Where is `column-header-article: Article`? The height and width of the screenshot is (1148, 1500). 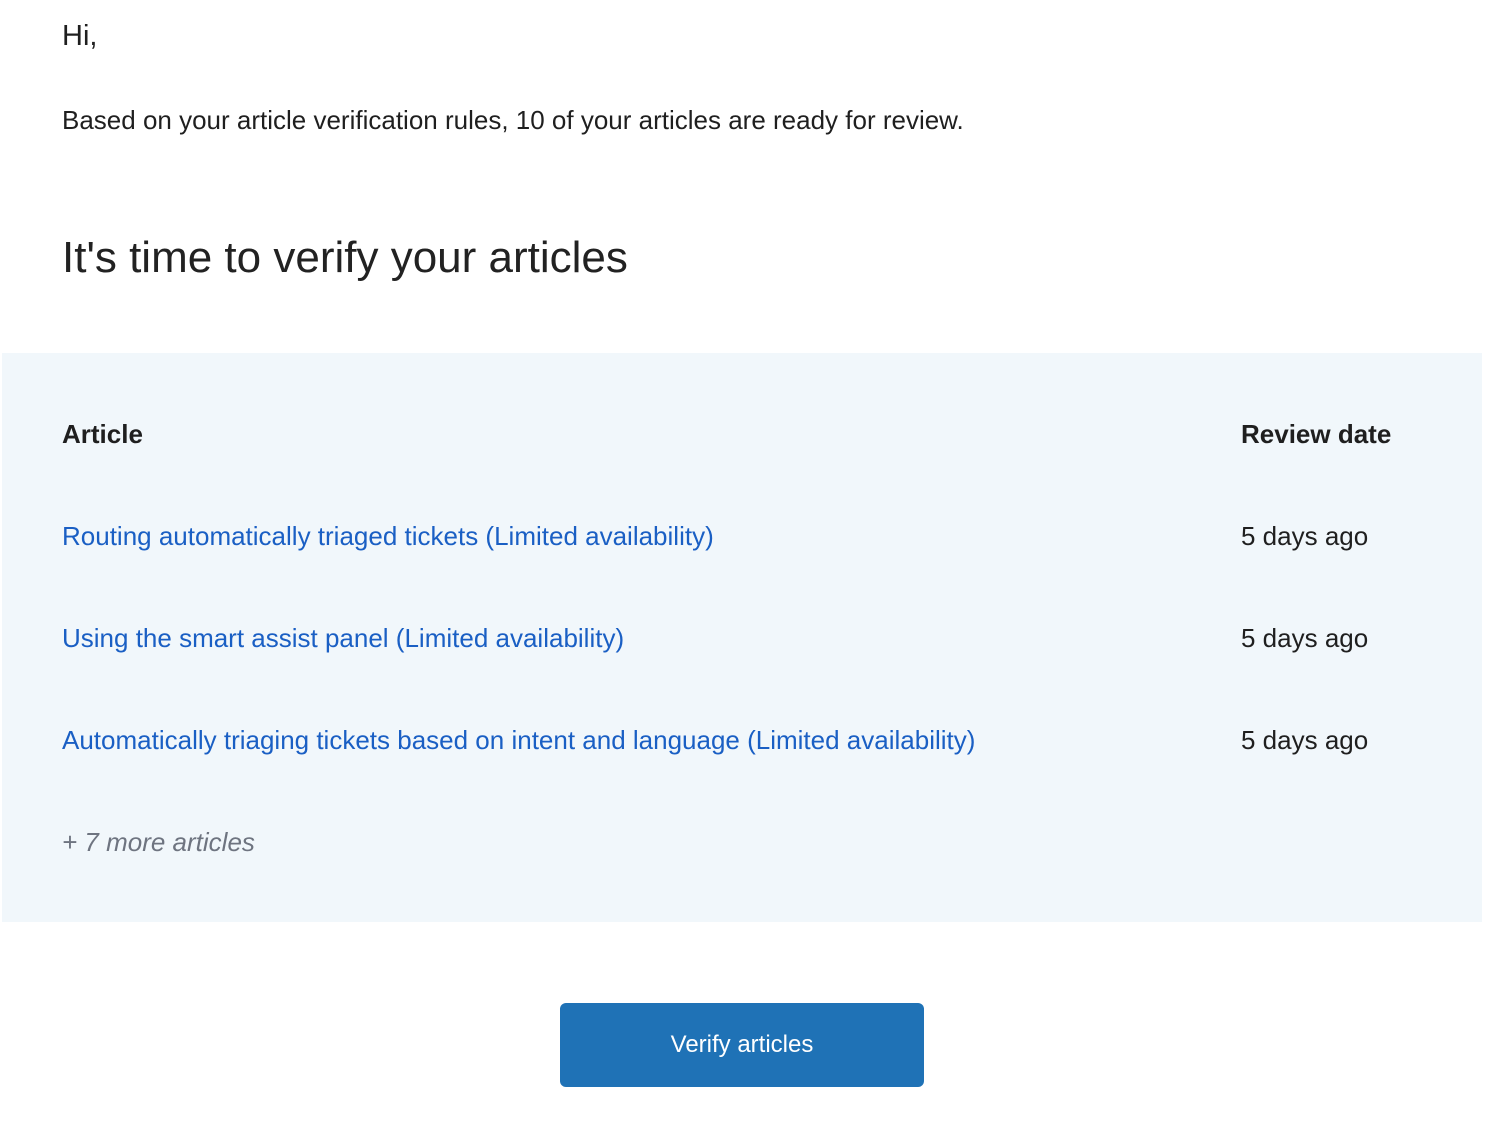
column-header-article: Article is located at coordinates (102, 434).